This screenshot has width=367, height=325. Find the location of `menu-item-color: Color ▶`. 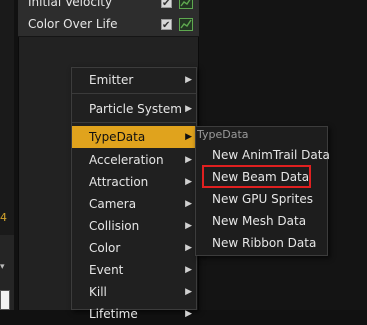

menu-item-color: Color ▶ is located at coordinates (134, 248).